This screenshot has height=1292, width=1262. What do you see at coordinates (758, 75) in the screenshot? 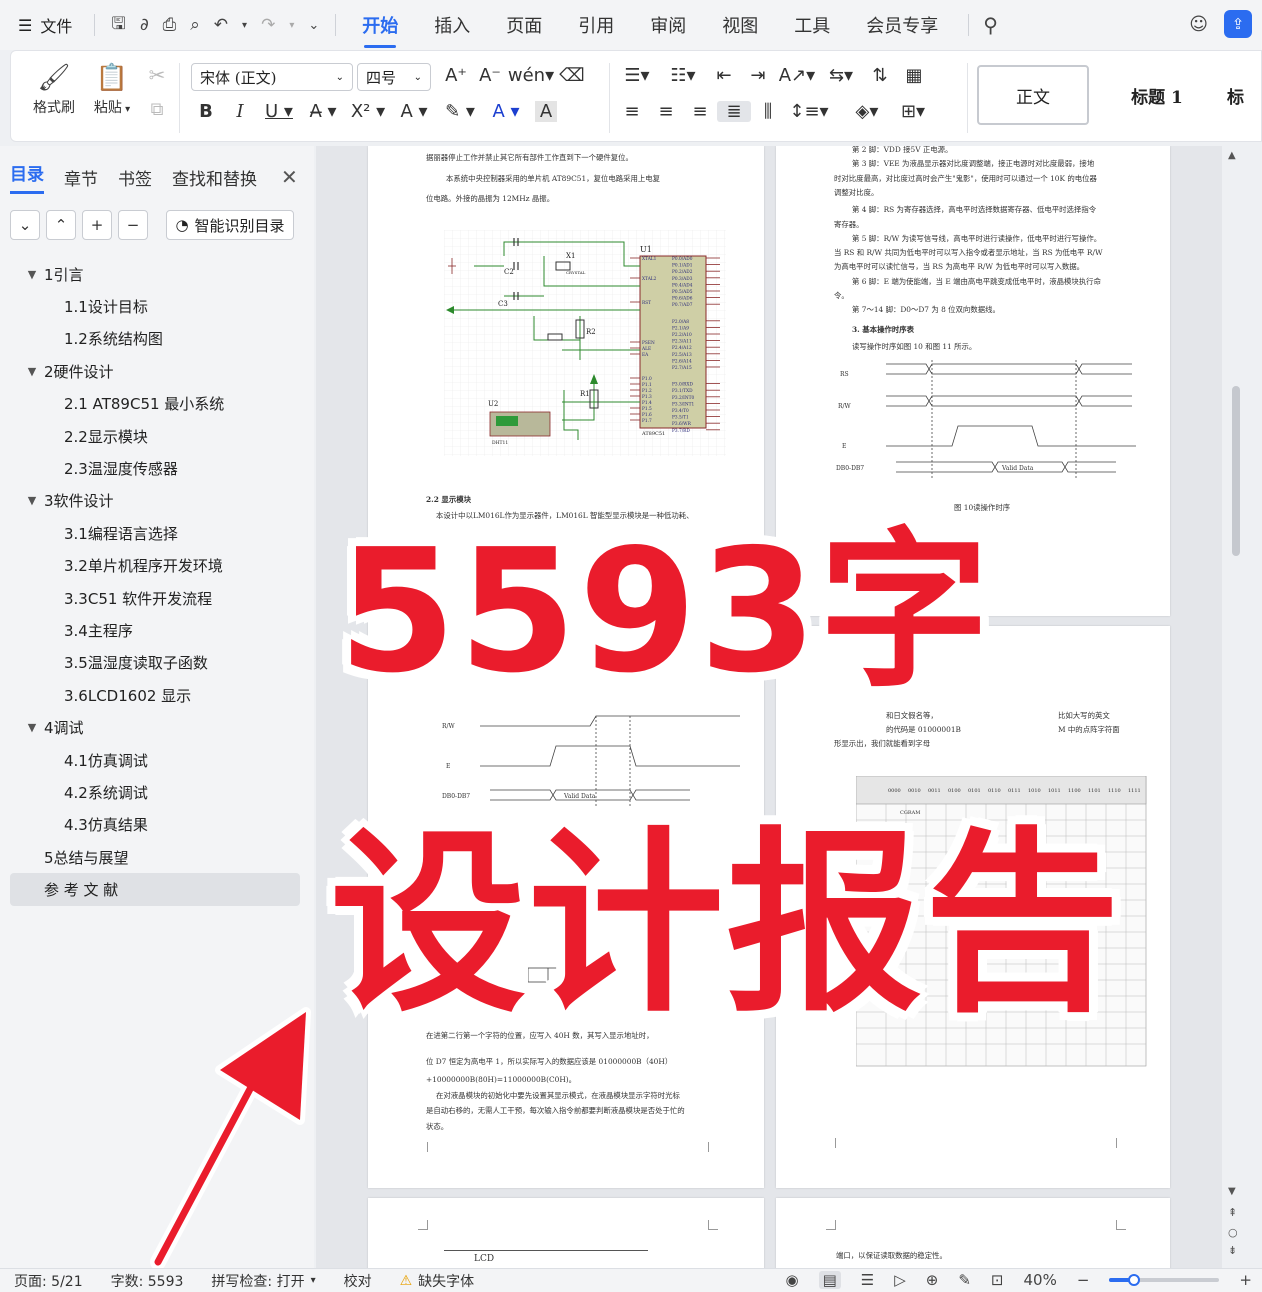
I see `increase-indent-icon: ⇥` at bounding box center [758, 75].